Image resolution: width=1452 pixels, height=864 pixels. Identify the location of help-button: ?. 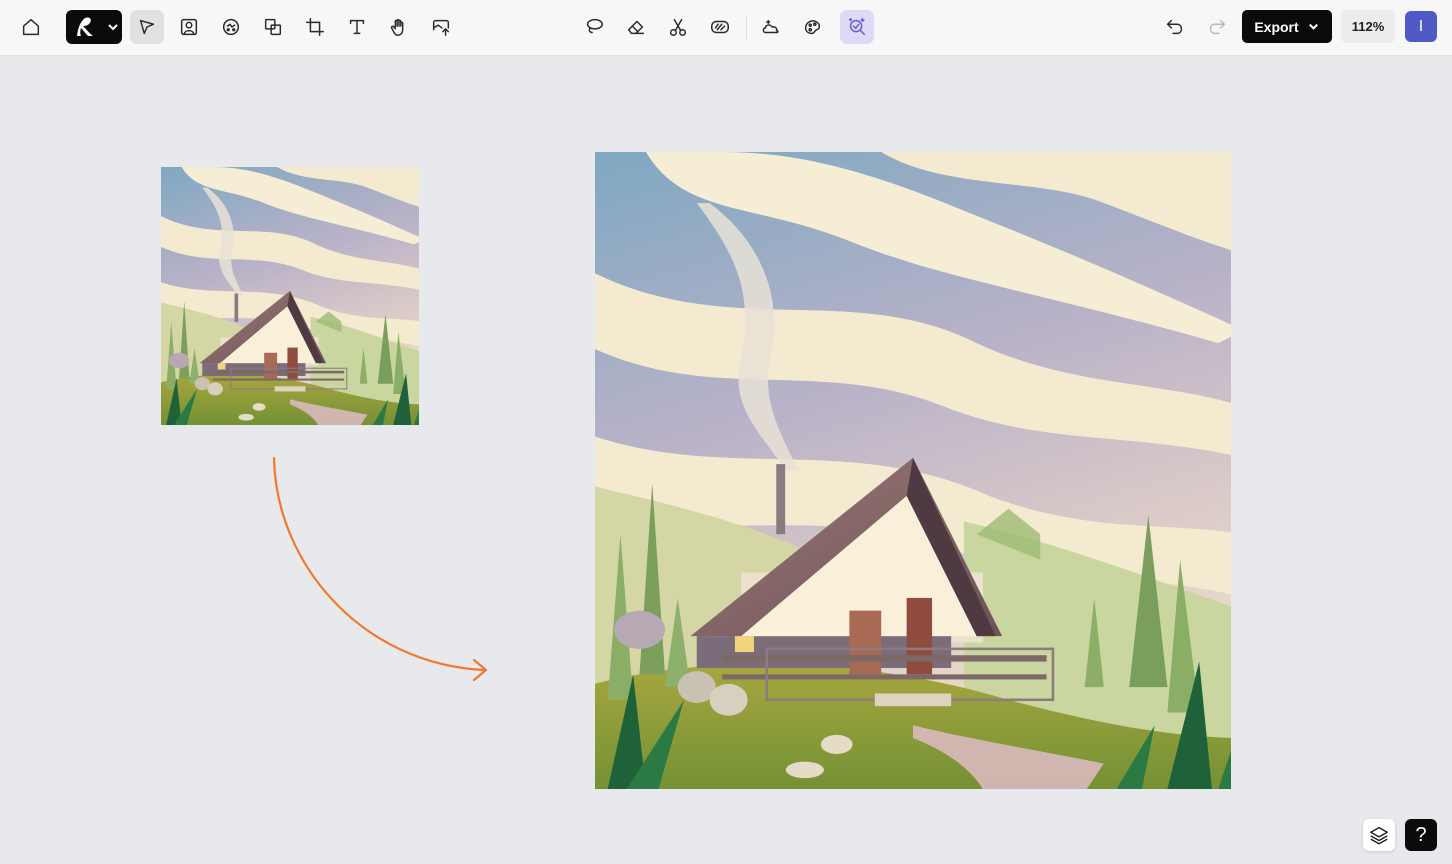
(1421, 835).